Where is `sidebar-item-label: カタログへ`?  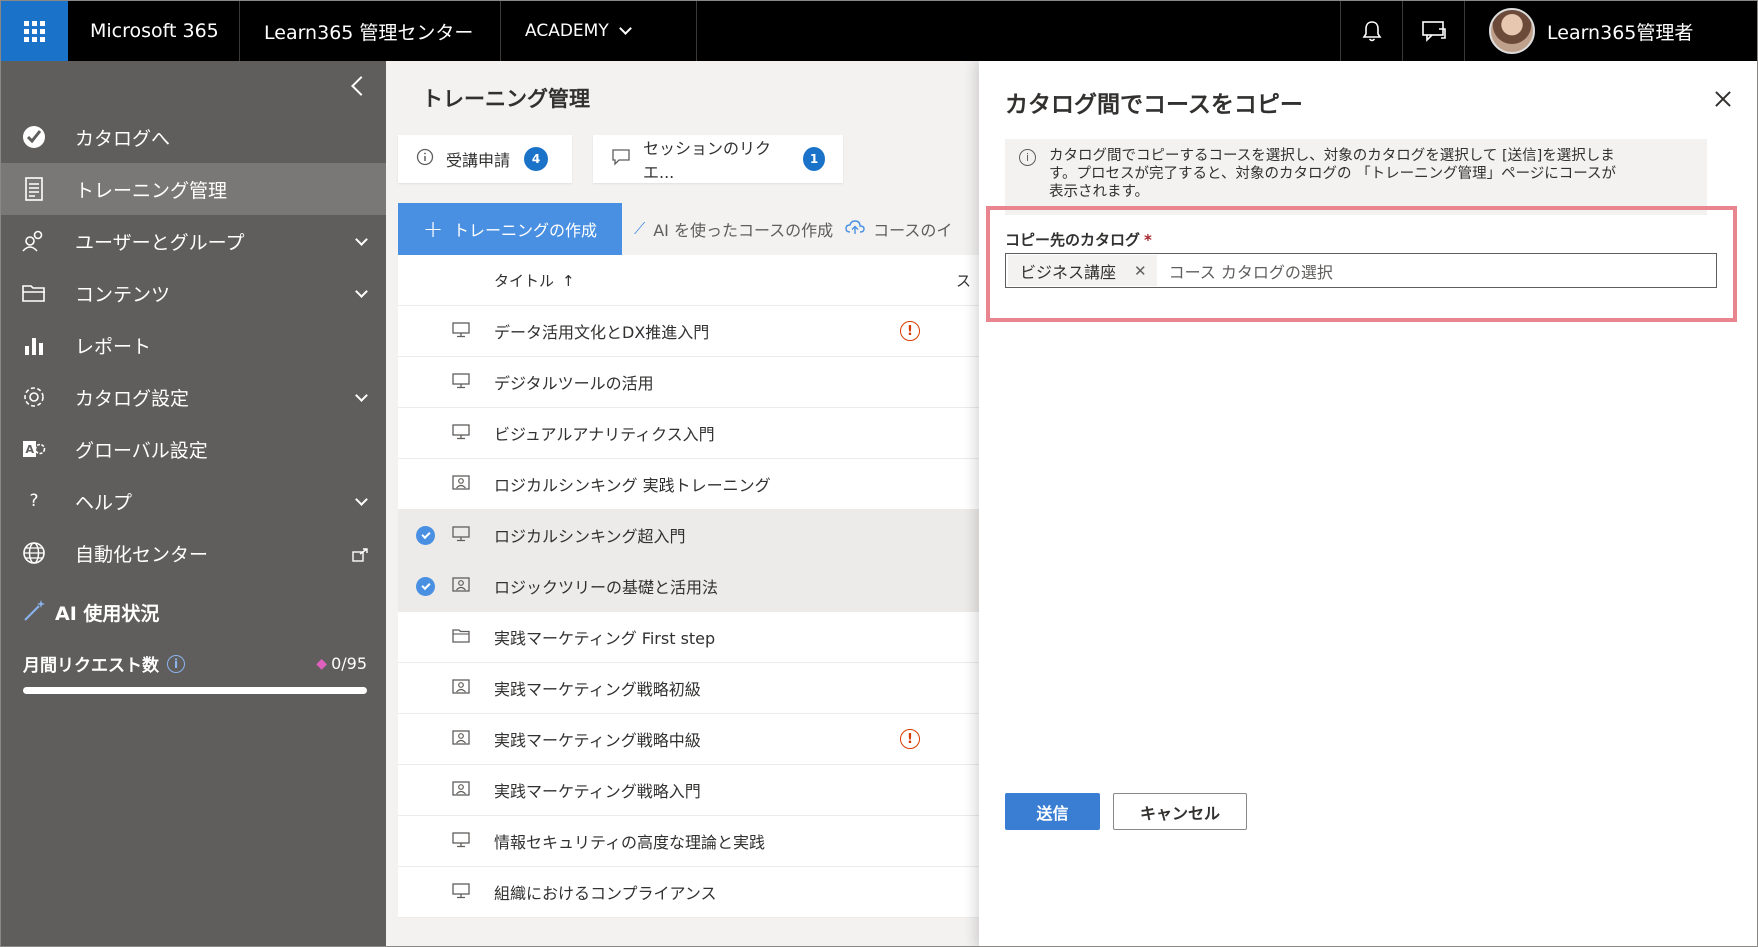 sidebar-item-label: カタログへ is located at coordinates (123, 138).